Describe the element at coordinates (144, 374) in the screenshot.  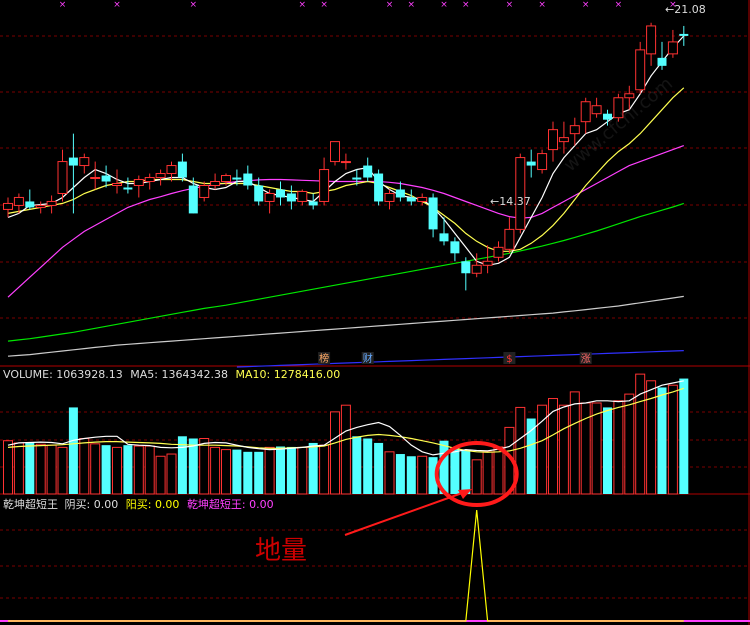
I see `volume-ma5-label: MA5:` at that location.